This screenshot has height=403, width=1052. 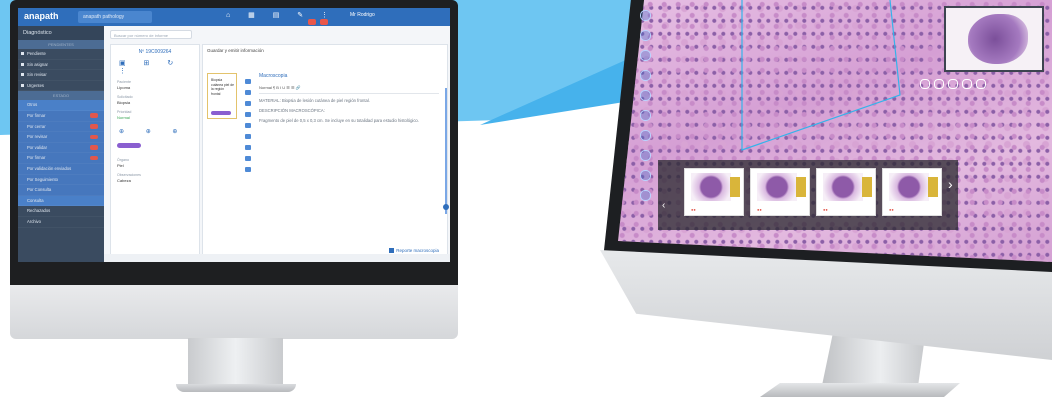 I want to click on viewer-toolbar, so click(x=647, y=105).